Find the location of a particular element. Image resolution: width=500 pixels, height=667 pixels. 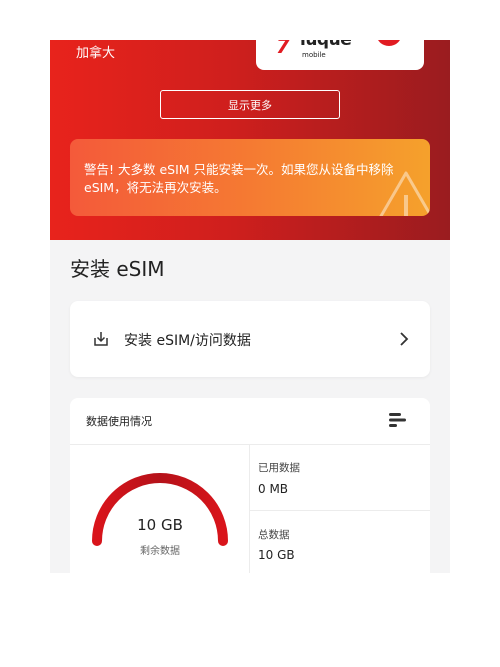

install-esim-row: 安装 eSIM/访问数据 is located at coordinates (250, 339).